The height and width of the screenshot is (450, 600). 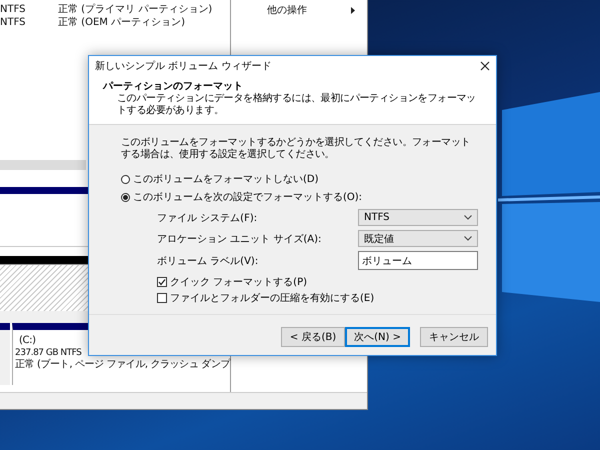 I want to click on field-label: ファイル システム(F):, so click(x=207, y=218).